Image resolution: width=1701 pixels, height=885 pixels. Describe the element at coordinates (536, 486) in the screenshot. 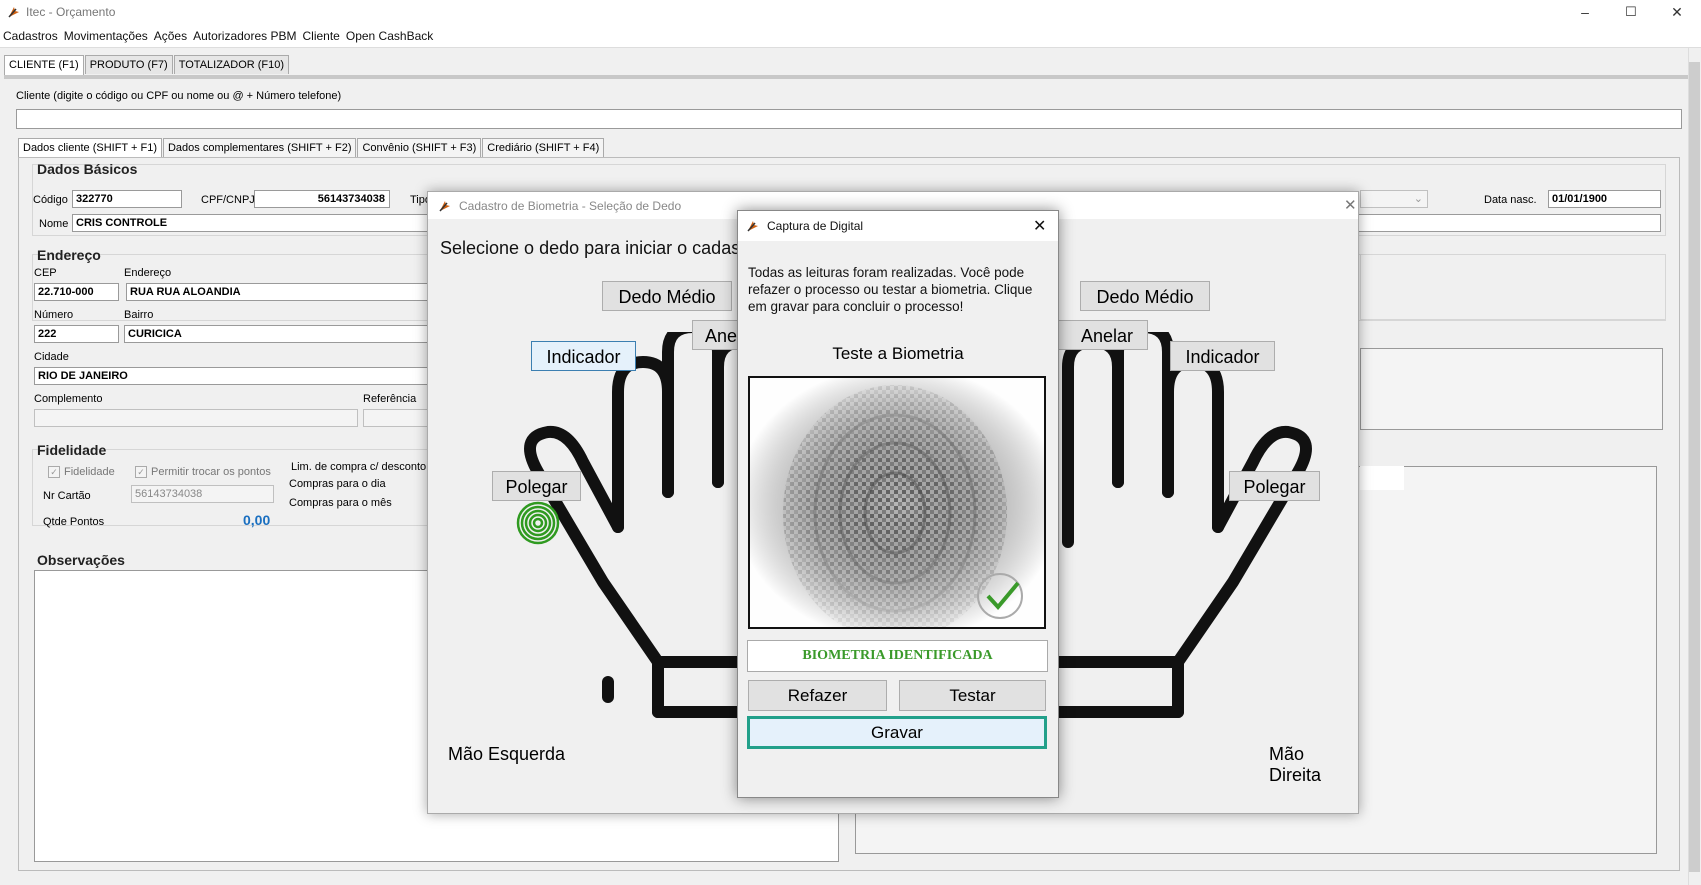

I see `left-polegar-button: Polegar` at that location.